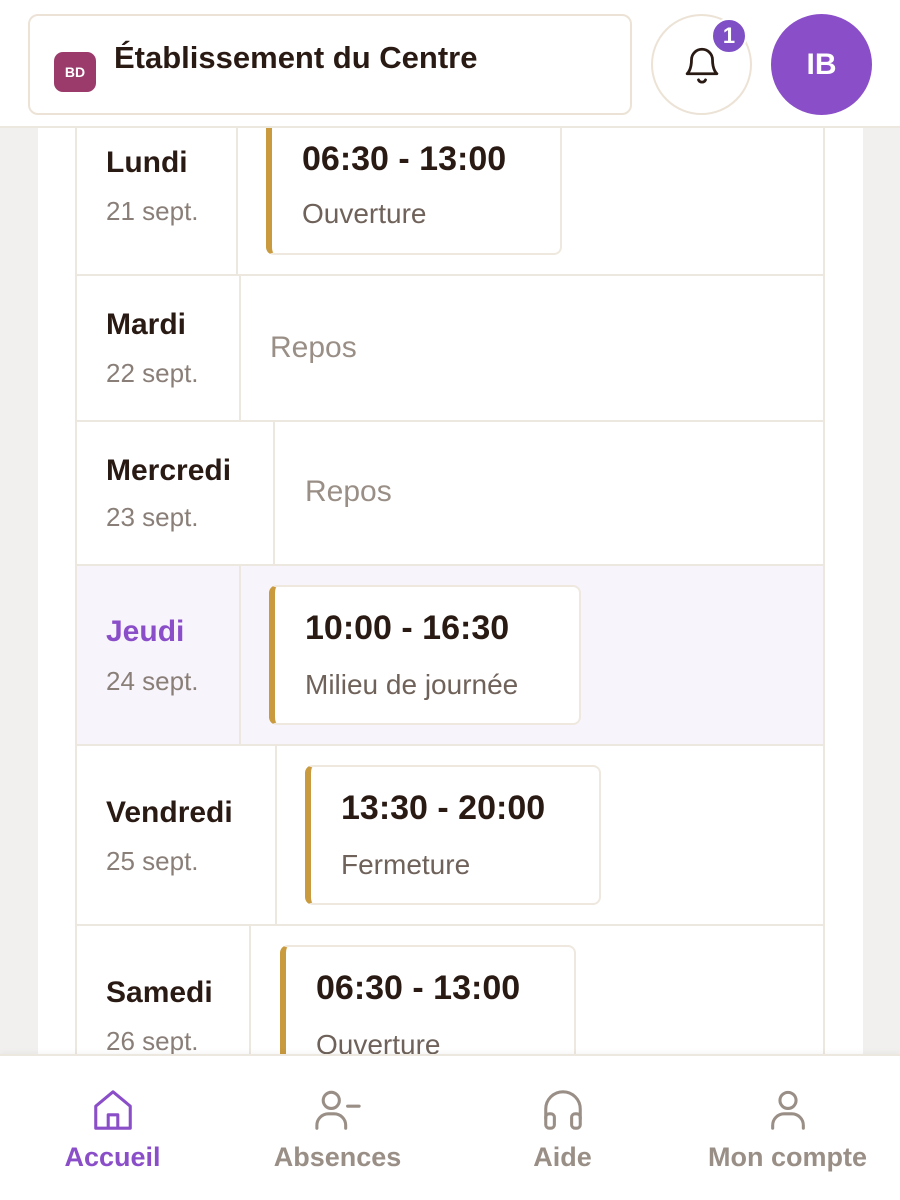  What do you see at coordinates (337, 1157) in the screenshot?
I see `nav-label: Absences` at bounding box center [337, 1157].